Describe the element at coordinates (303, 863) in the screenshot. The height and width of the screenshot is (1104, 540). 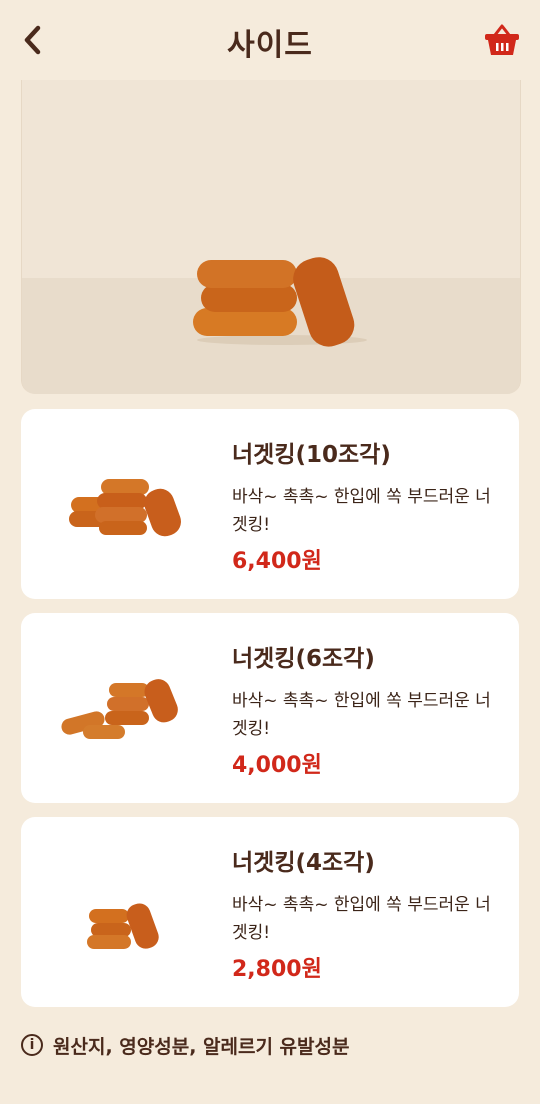
I see `menu-item-name: 너겟킹(4조각)` at that location.